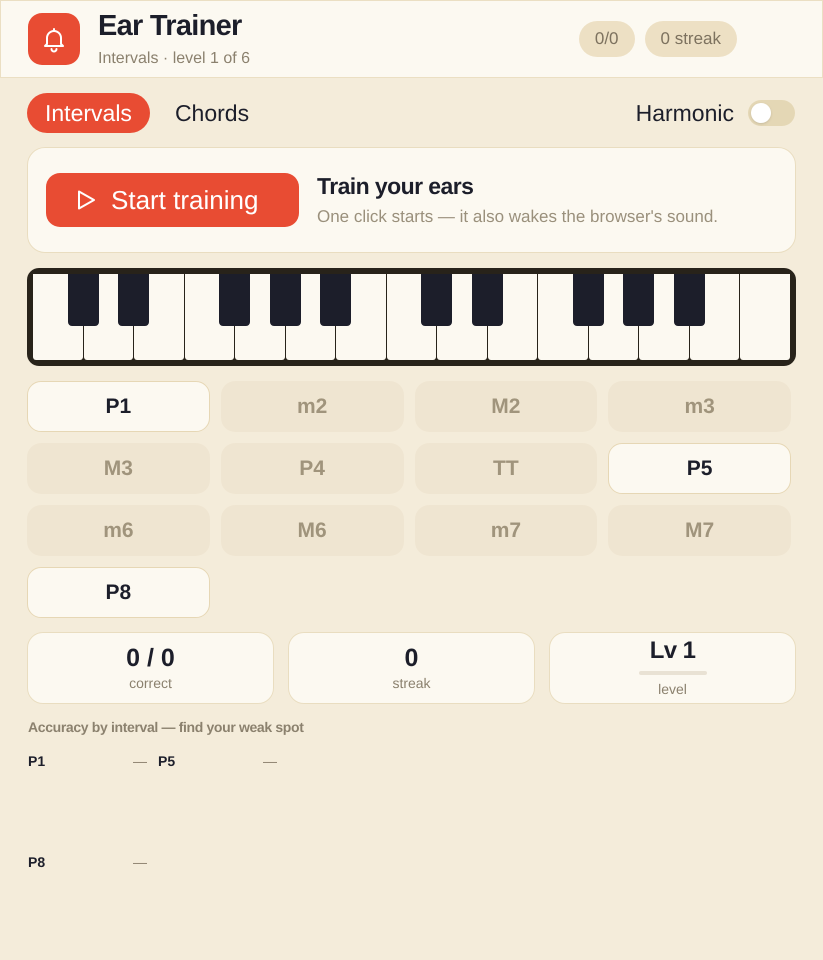 This screenshot has width=823, height=960. What do you see at coordinates (167, 761) in the screenshot?
I see `interval-name: P5` at bounding box center [167, 761].